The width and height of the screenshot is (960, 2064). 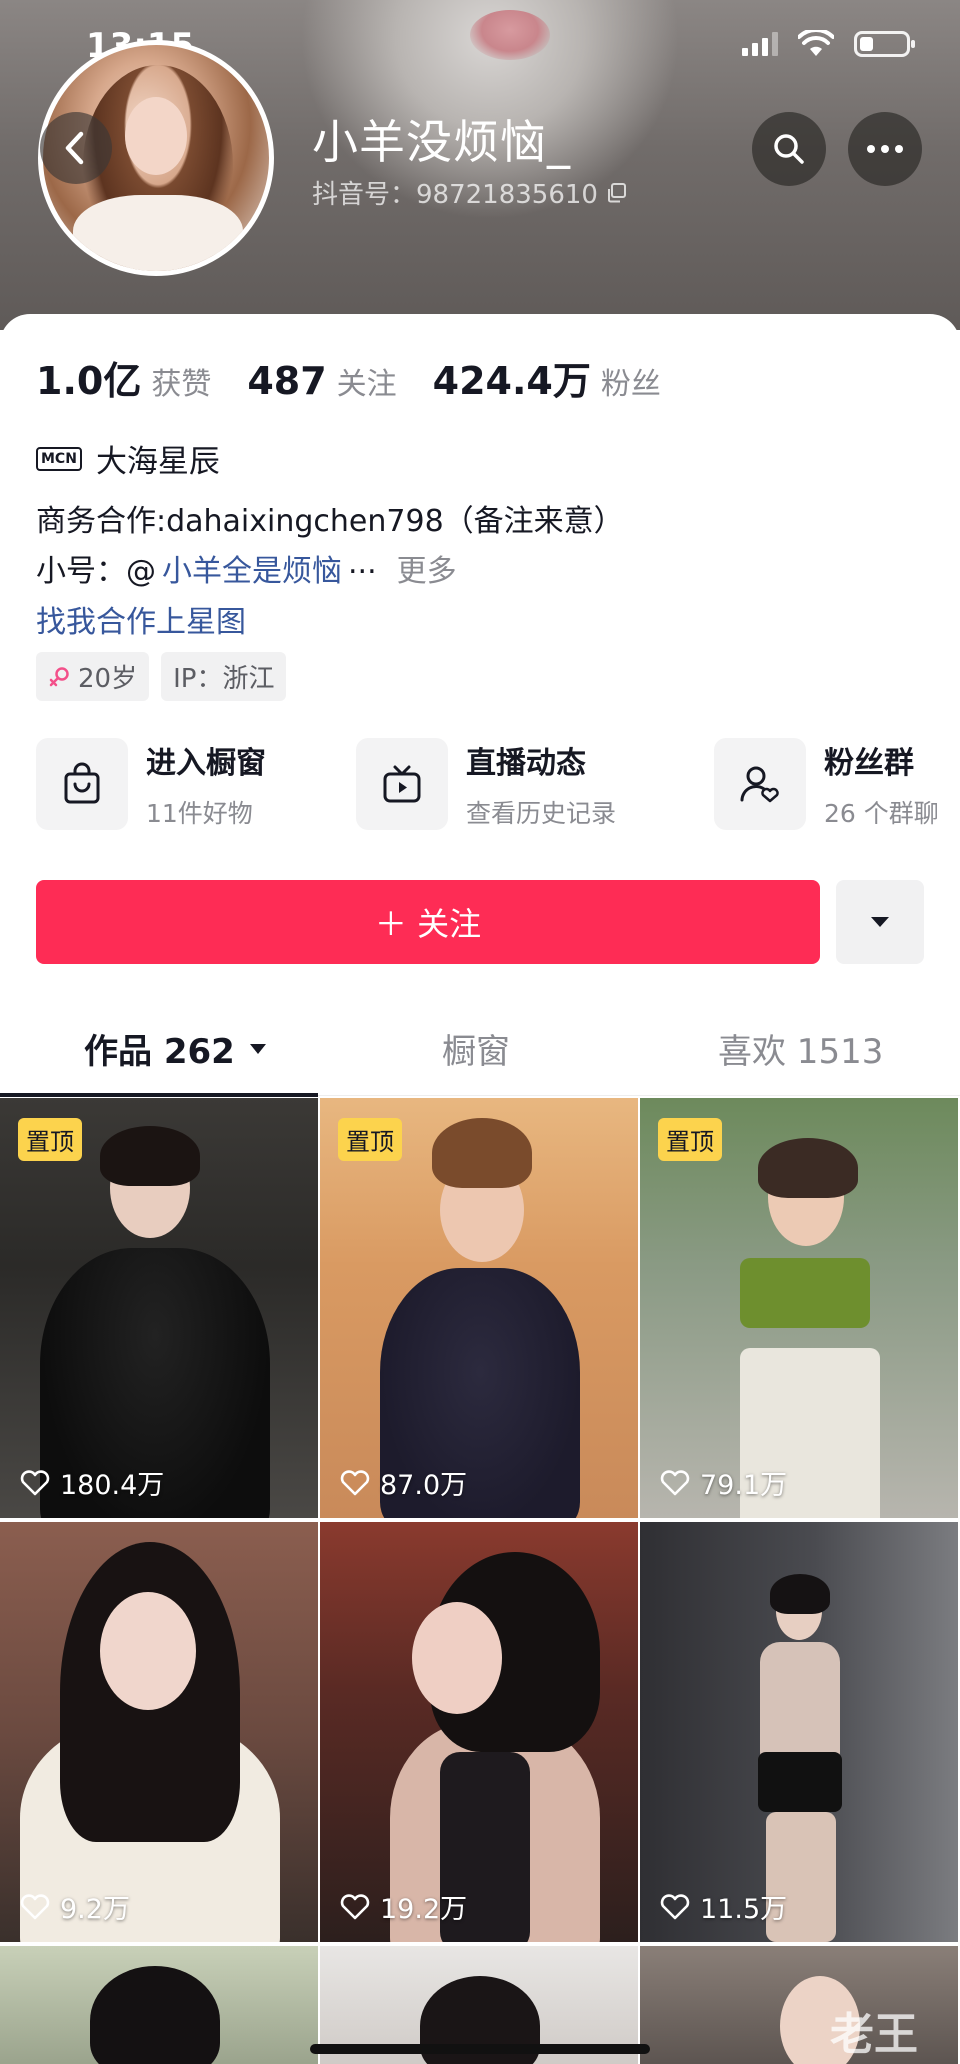 I want to click on bio-more-link: 更多, so click(x=427, y=568).